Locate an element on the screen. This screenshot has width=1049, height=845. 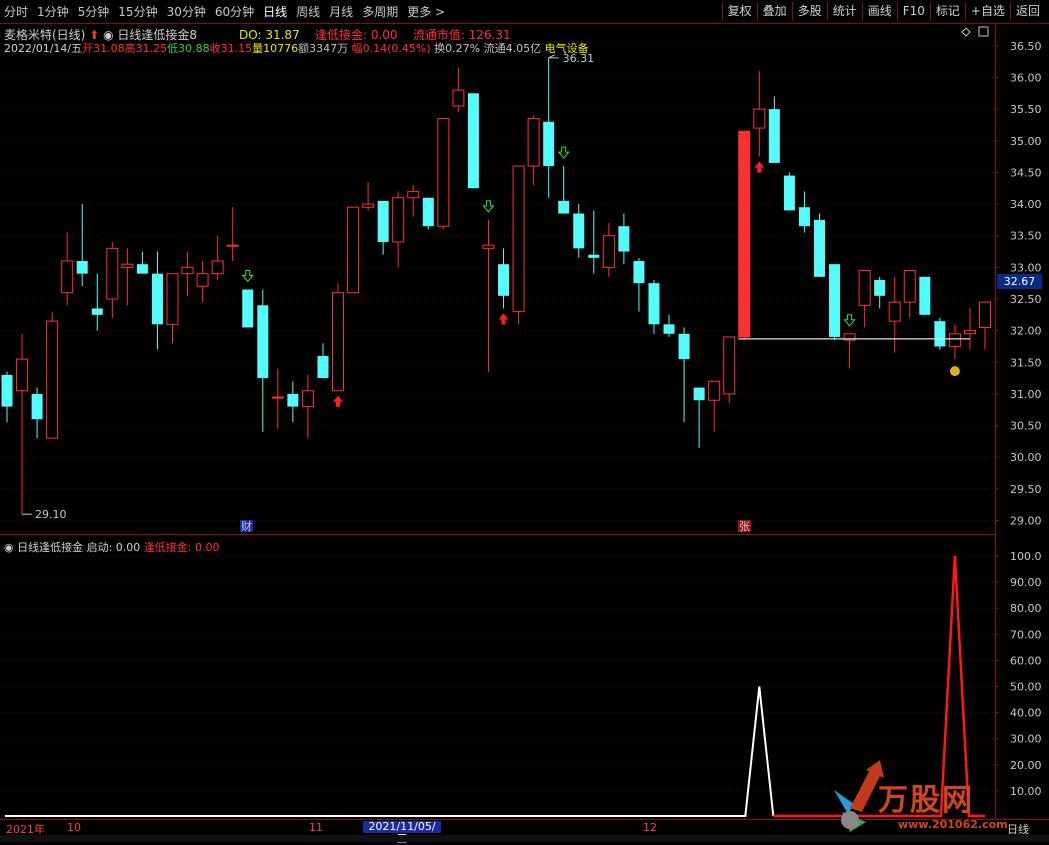
date-month-11: 11 is located at coordinates (316, 827).